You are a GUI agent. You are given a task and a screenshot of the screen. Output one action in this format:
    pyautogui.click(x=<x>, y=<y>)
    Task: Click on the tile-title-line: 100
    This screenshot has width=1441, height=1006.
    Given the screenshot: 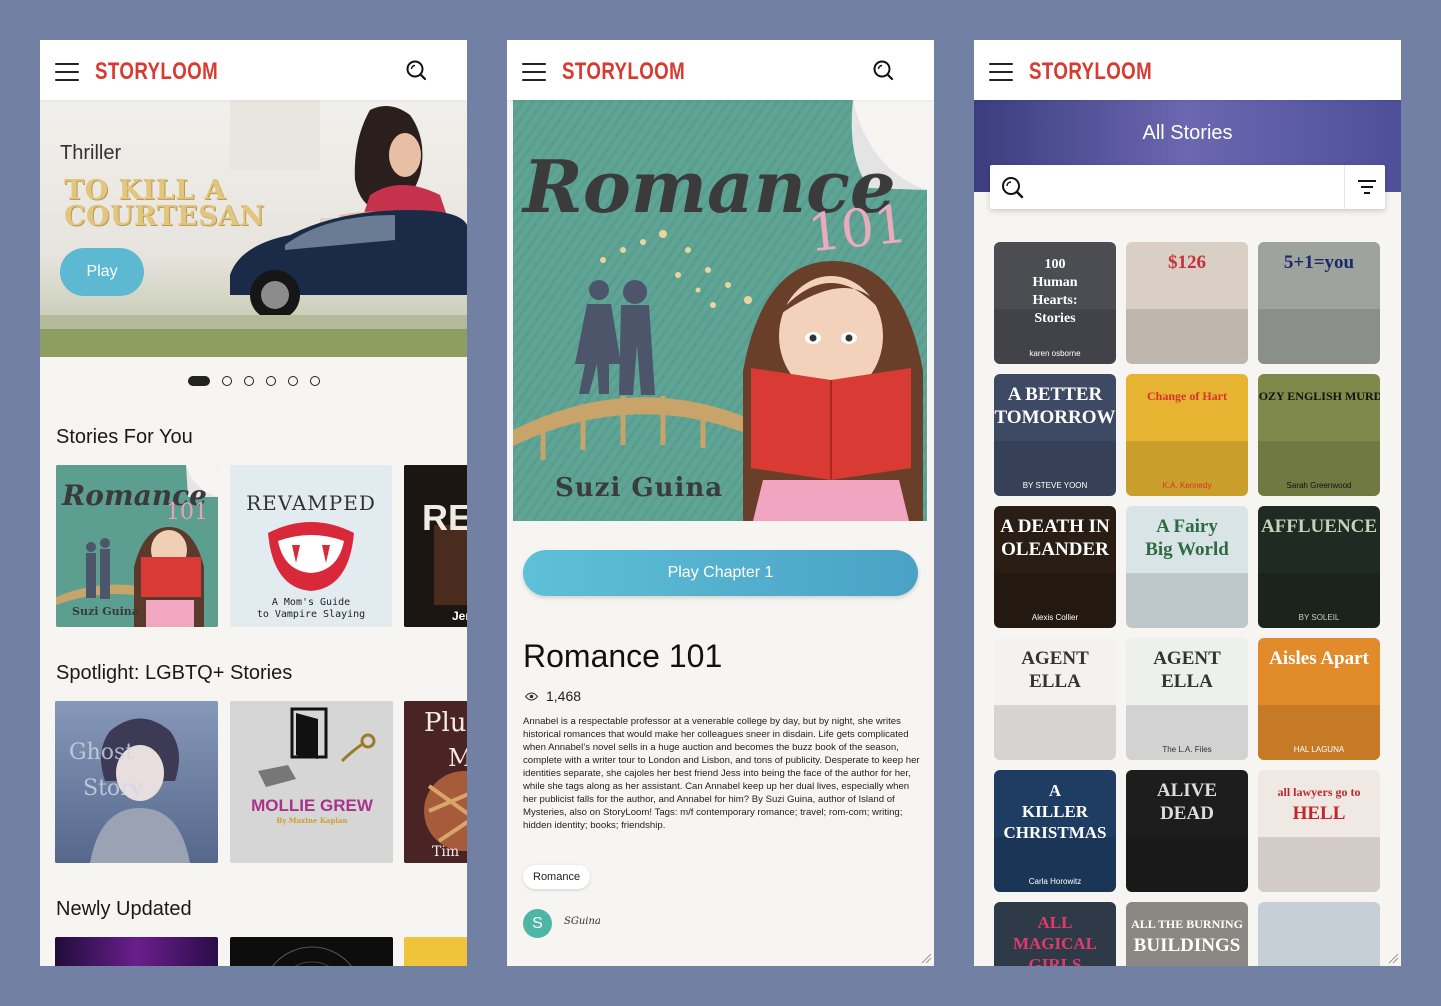 What is the action you would take?
    pyautogui.click(x=1055, y=264)
    